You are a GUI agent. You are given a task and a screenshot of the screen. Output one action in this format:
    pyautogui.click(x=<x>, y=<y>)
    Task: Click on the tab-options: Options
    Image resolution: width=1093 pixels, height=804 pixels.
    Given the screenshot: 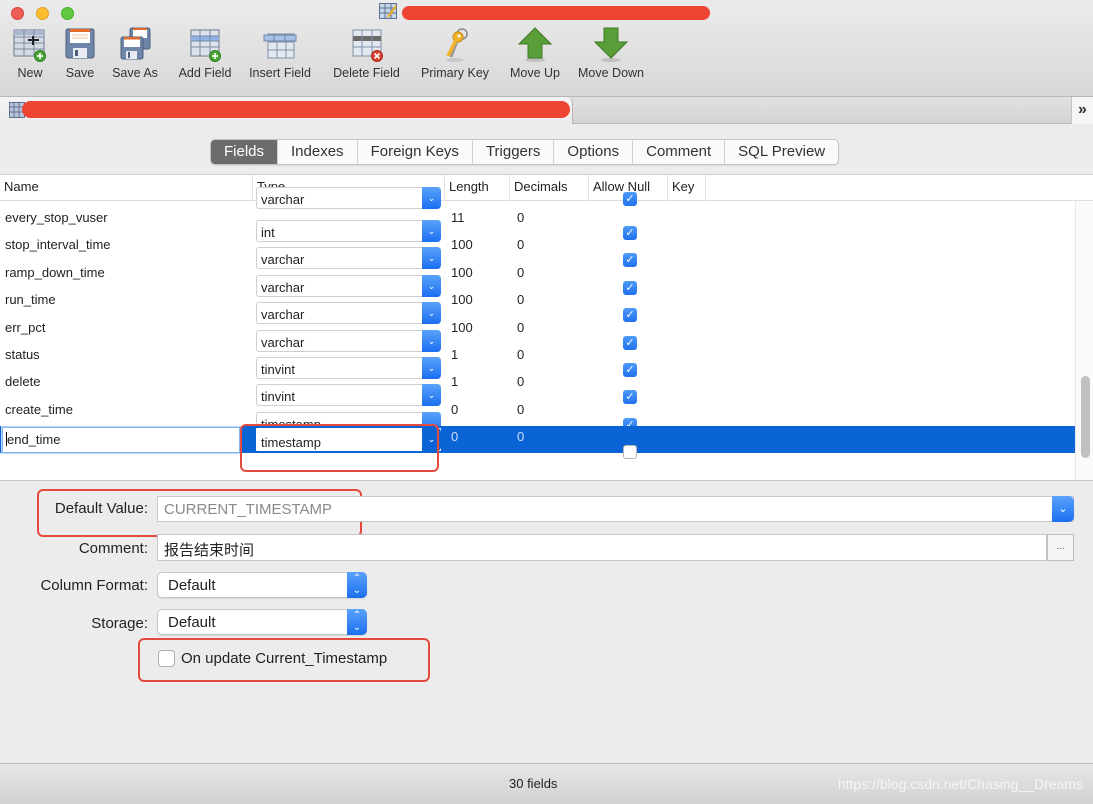 What is the action you would take?
    pyautogui.click(x=592, y=152)
    